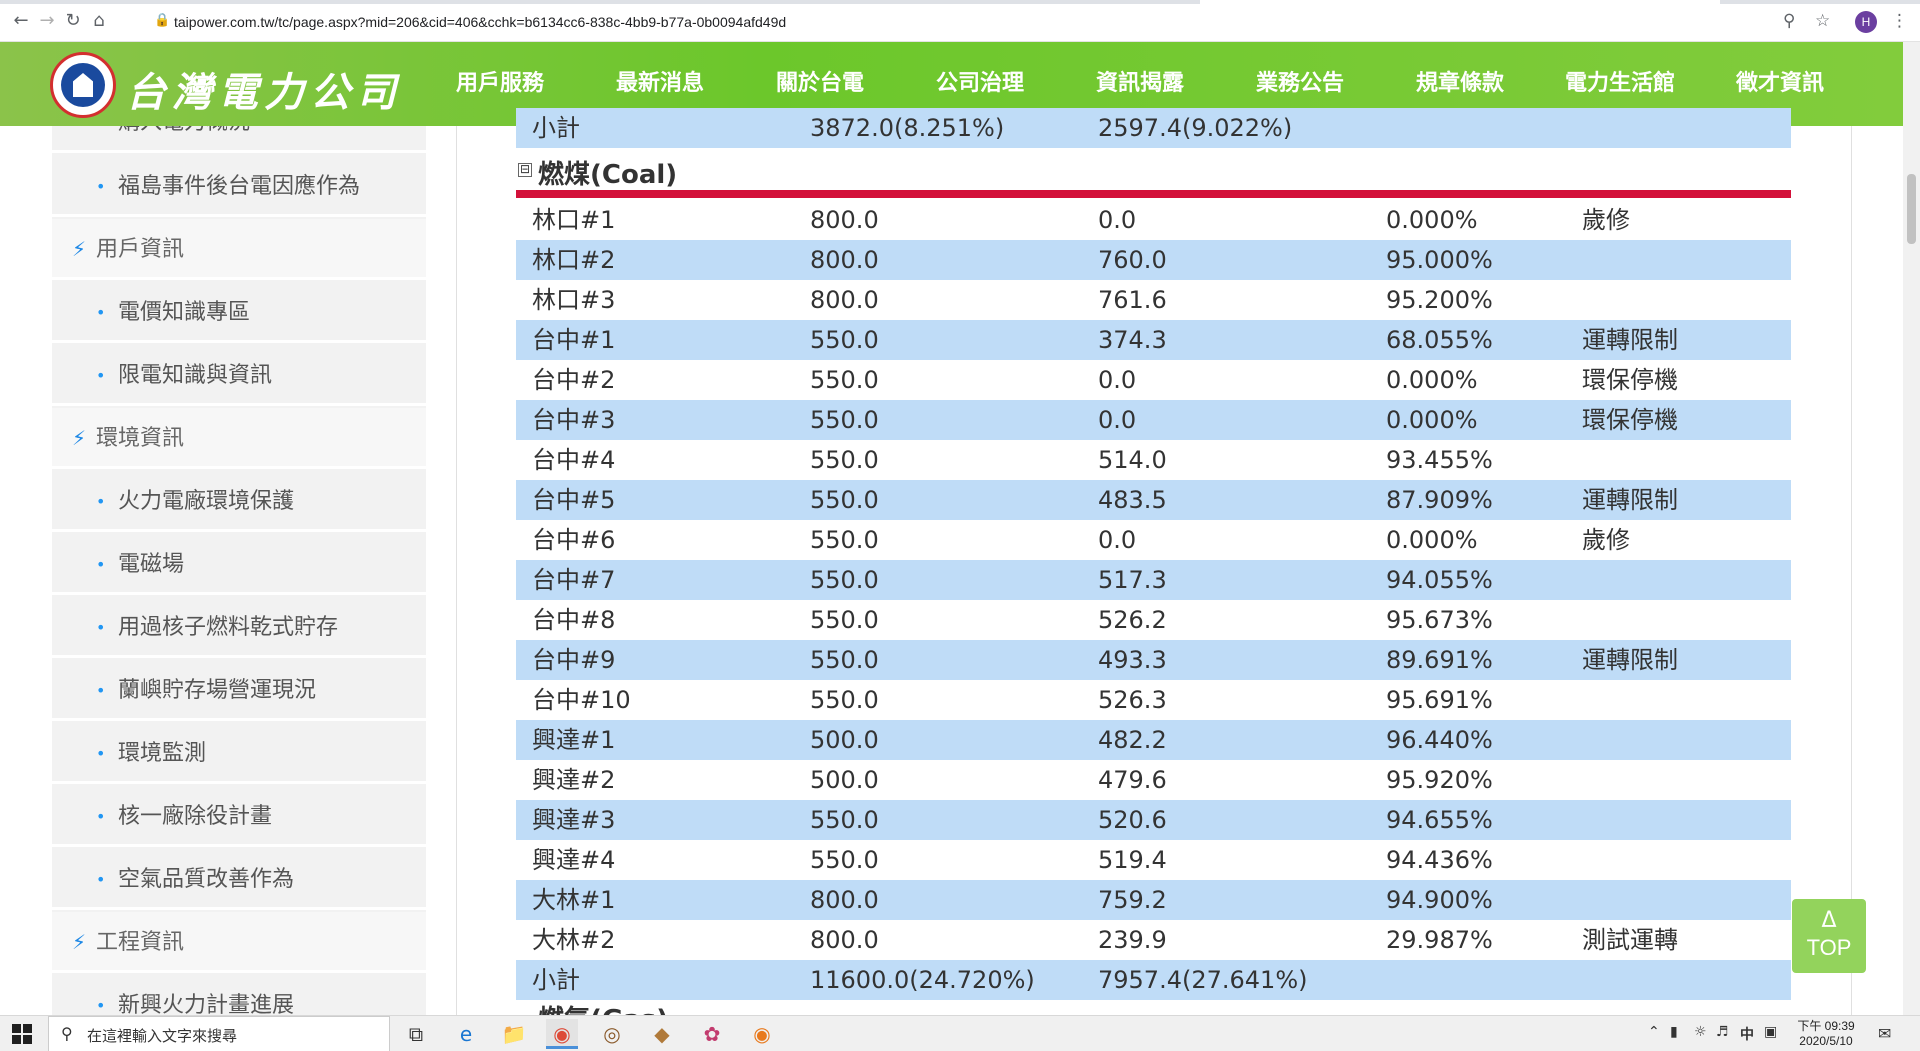 This screenshot has height=1051, width=1920. Describe the element at coordinates (416, 1034) in the screenshot. I see `task-view-icon: ⧉` at that location.